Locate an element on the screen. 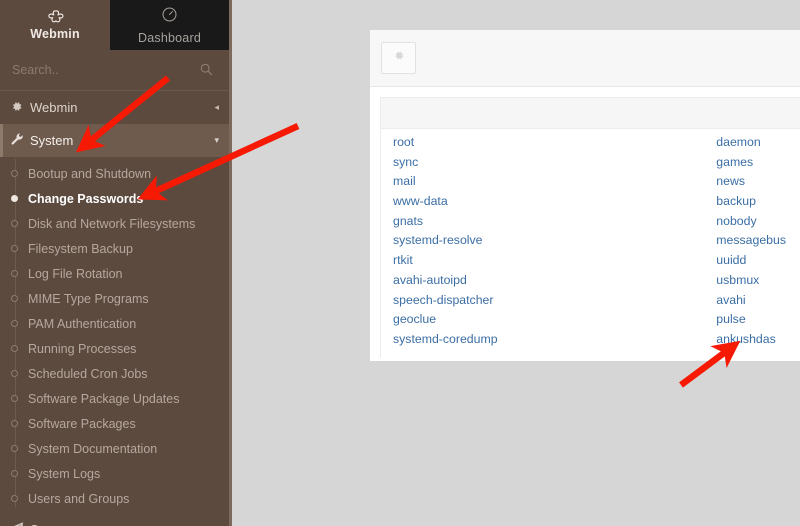 The image size is (800, 526). sidebar-item-pam-authentication: PAM Authentication is located at coordinates (114, 323).